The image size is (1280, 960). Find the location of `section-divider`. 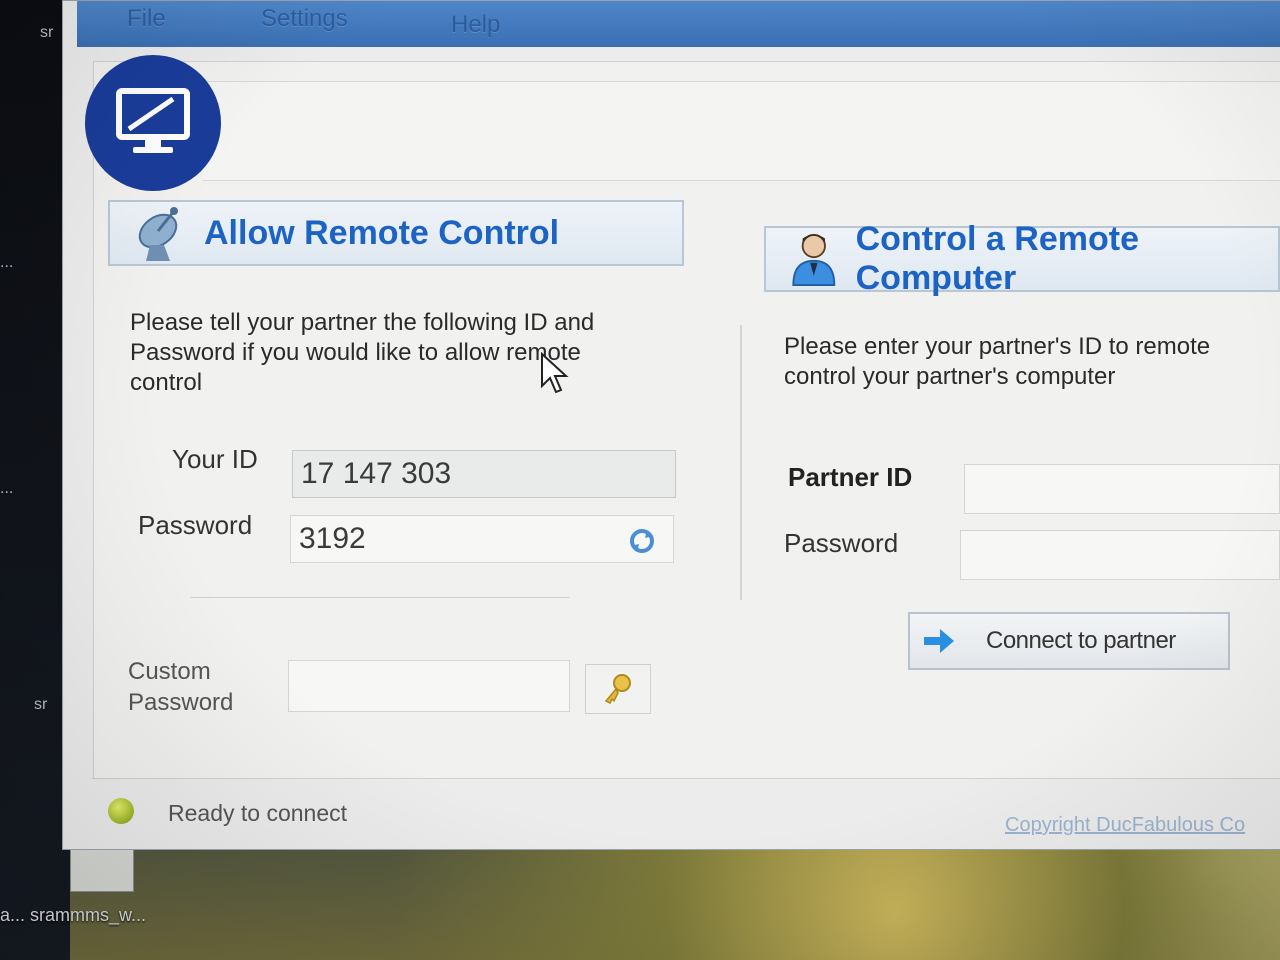

section-divider is located at coordinates (380, 597).